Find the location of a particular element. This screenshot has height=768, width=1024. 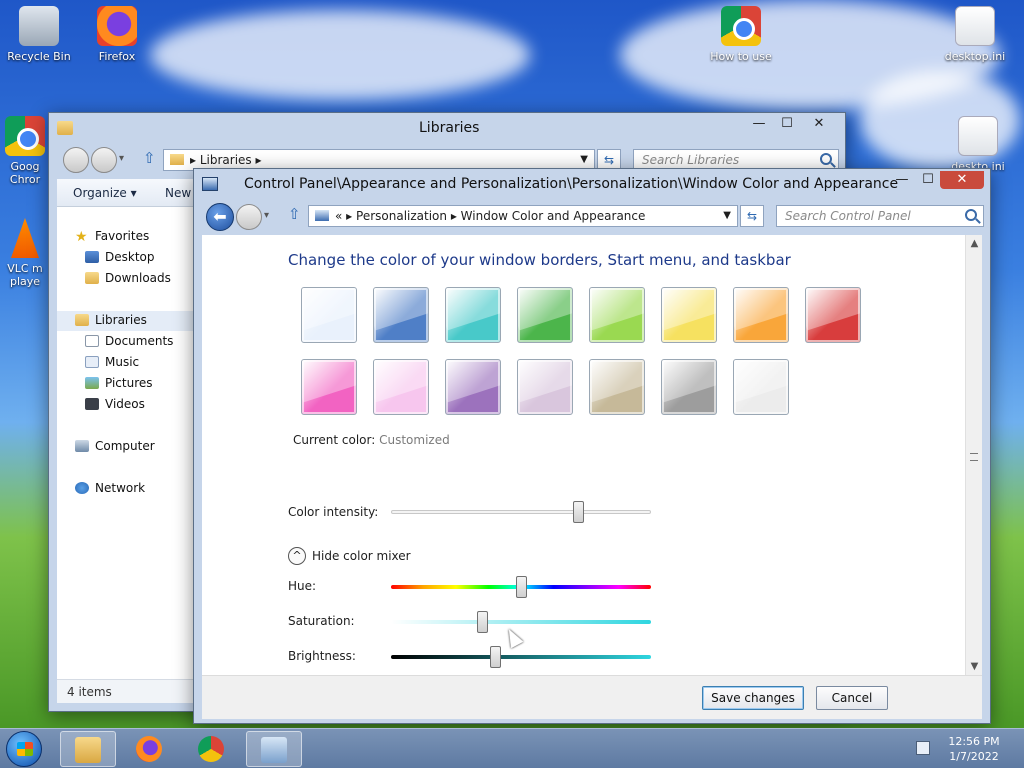

cancel-button: Cancel is located at coordinates (852, 698).